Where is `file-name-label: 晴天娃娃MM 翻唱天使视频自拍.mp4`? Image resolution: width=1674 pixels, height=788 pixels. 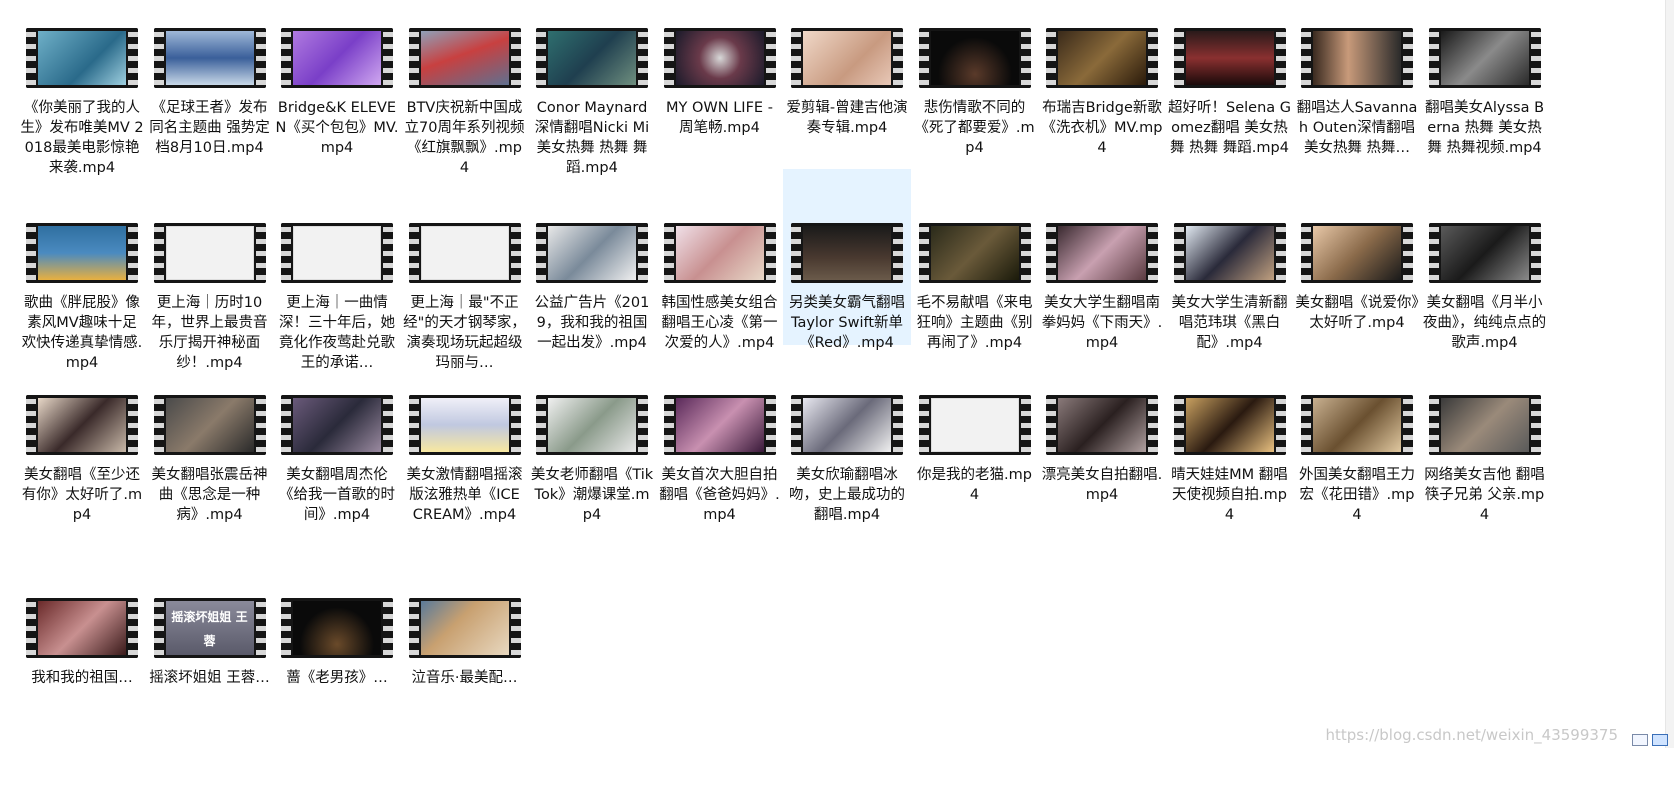 file-name-label: 晴天娃娃MM 翻唱天使视频自拍.mp4 is located at coordinates (1229, 495).